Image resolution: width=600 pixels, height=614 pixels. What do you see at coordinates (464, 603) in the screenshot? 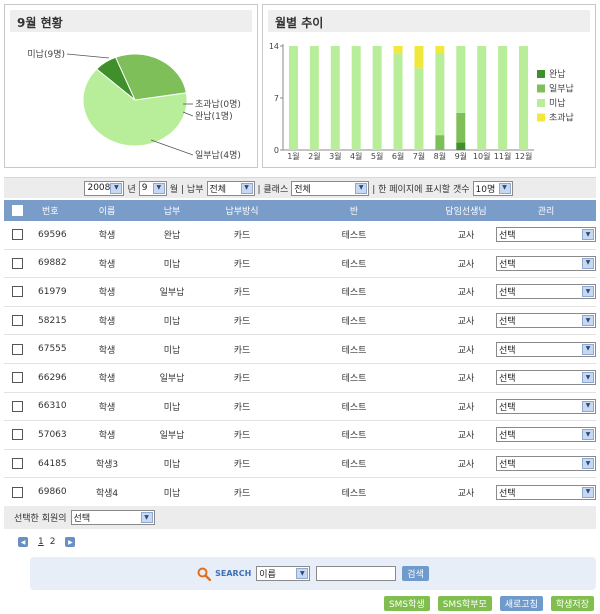
I see `sms-parent-button: SMS학부모` at bounding box center [464, 603].